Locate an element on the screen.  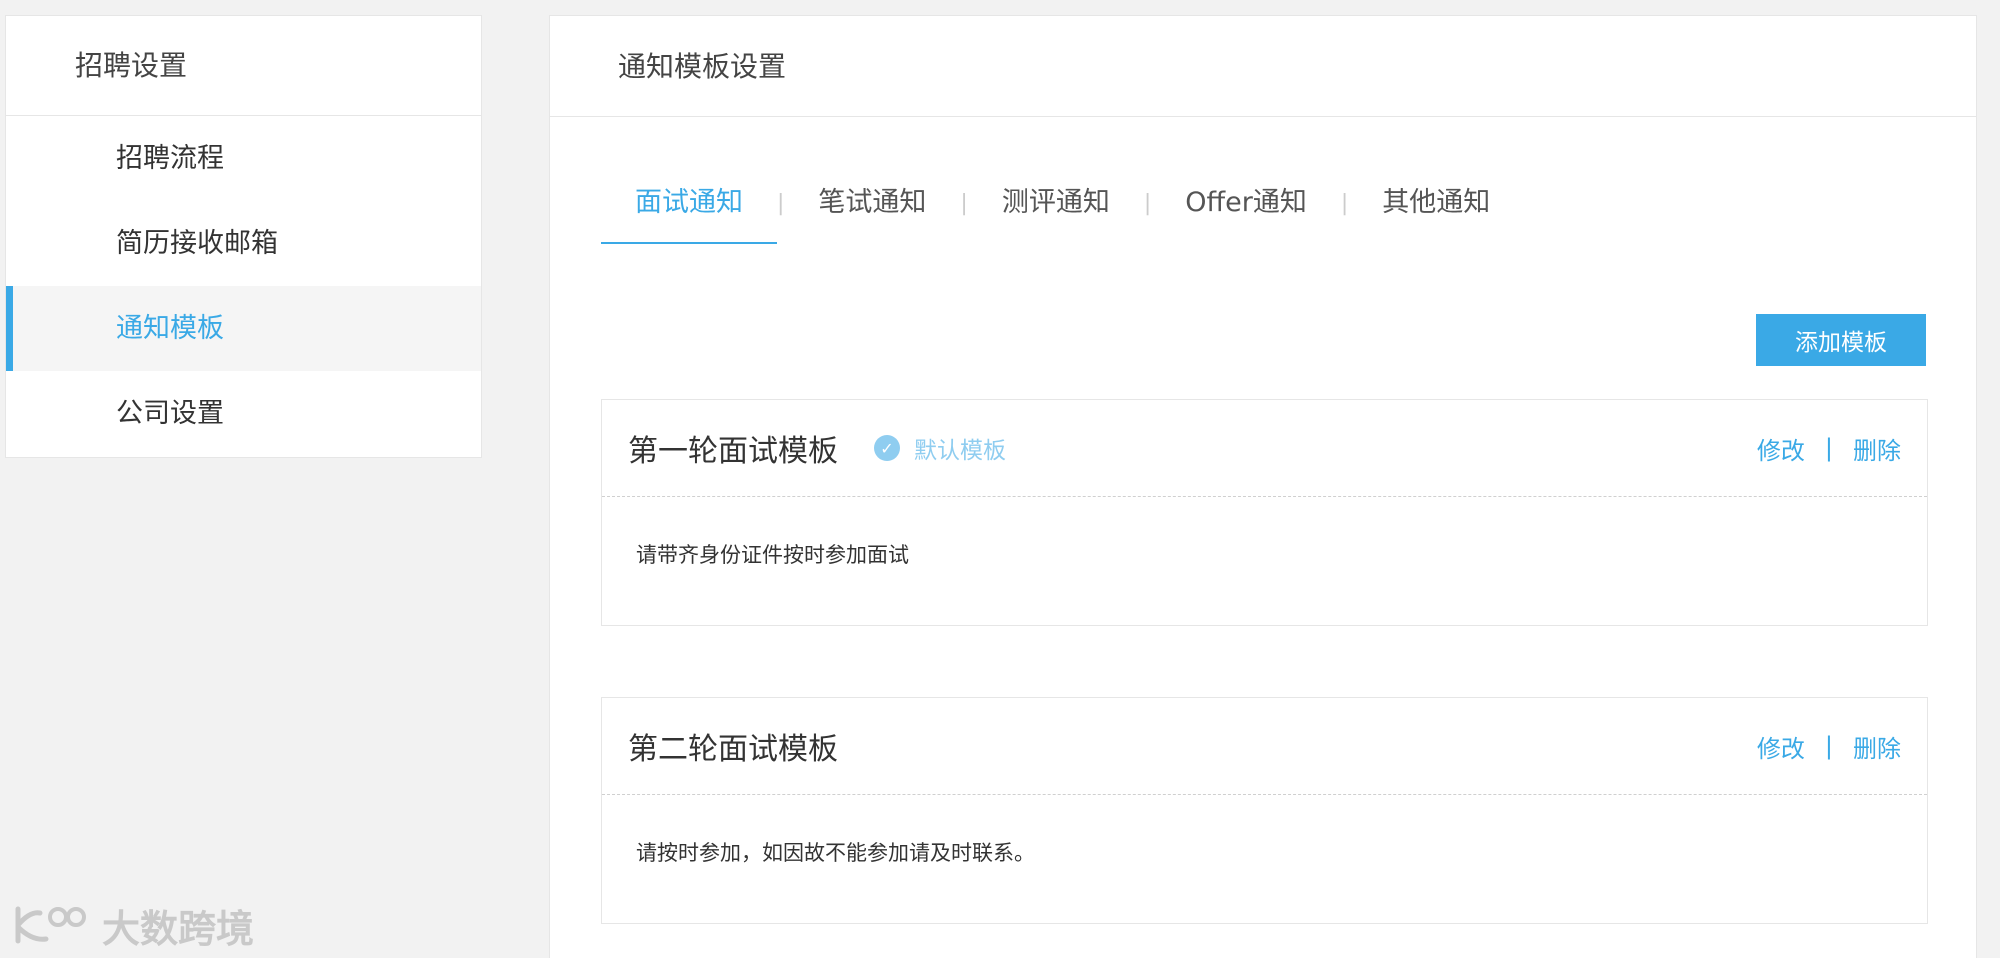
default-badge-label: 默认模板 is located at coordinates (960, 451).